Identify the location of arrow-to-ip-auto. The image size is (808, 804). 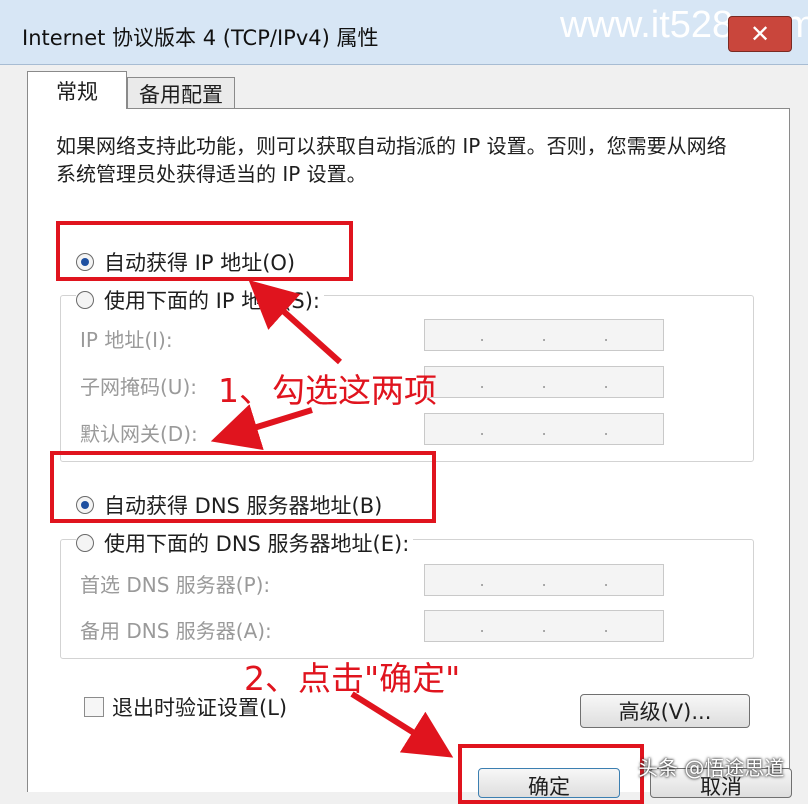
(295, 322).